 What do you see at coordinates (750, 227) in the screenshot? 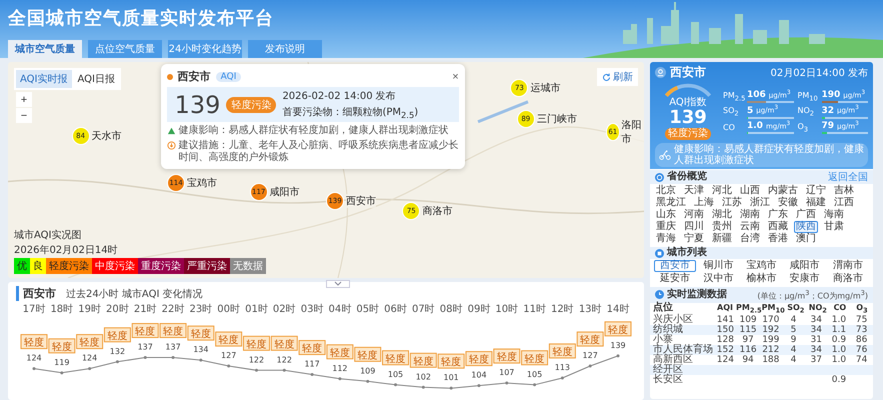
I see `province-item: 云南` at bounding box center [750, 227].